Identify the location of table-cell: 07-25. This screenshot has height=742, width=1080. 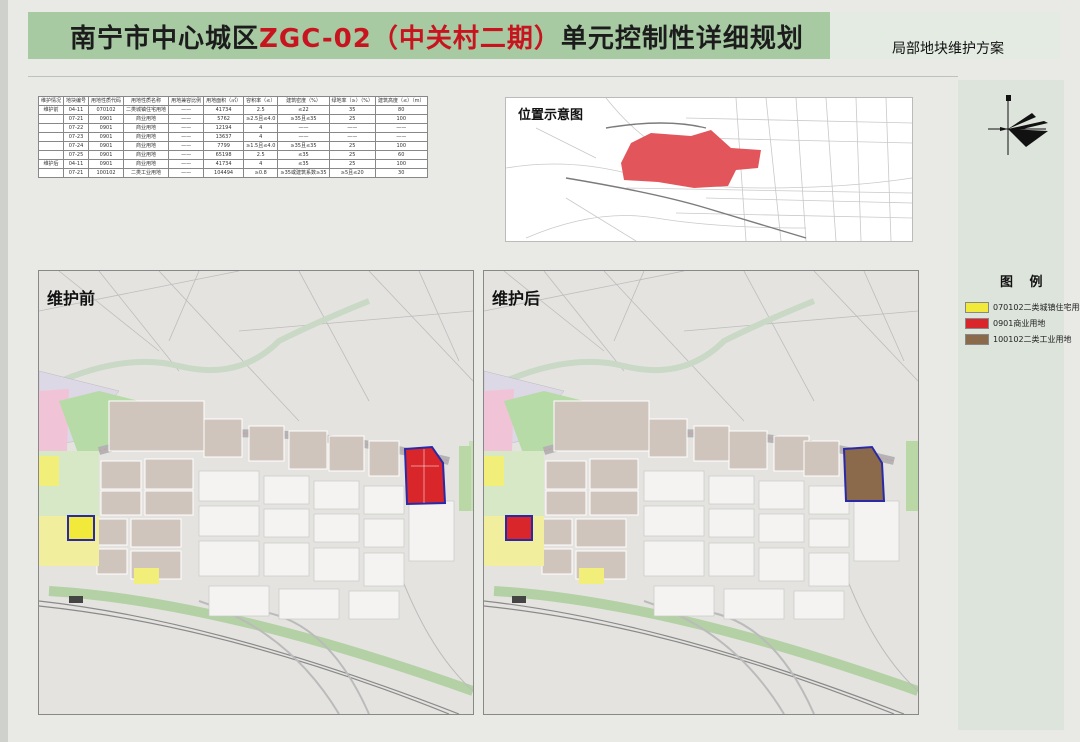
(76, 155).